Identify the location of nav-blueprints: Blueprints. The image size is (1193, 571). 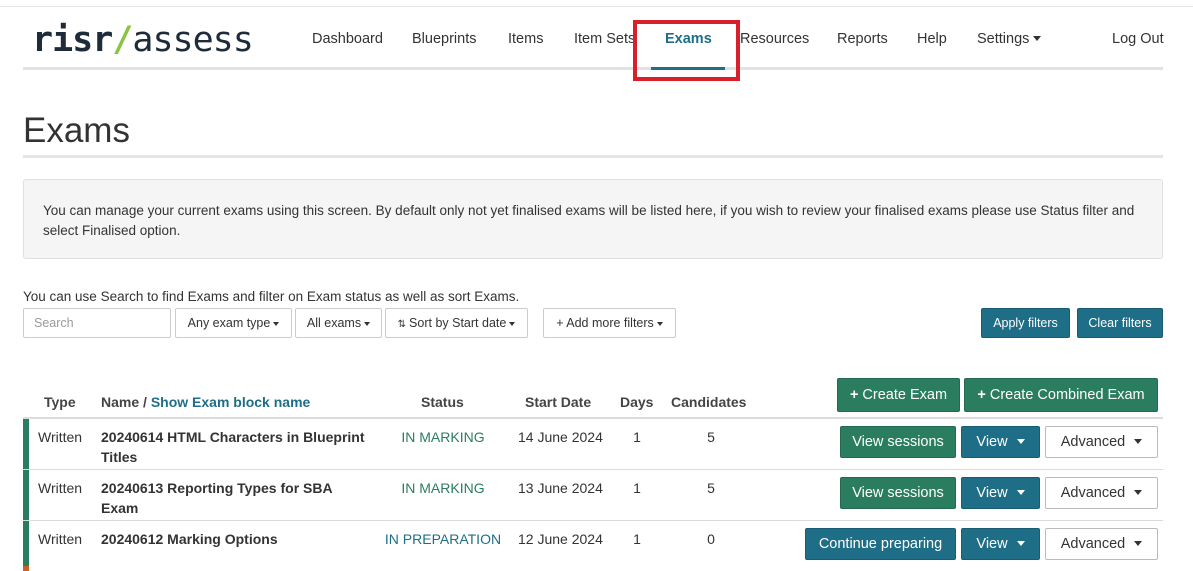
(444, 39).